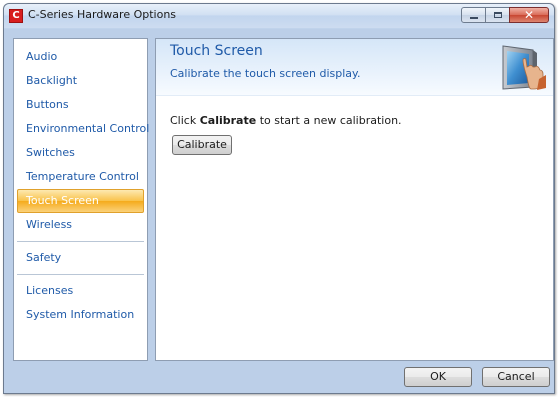 This screenshot has height=397, width=558. What do you see at coordinates (80, 315) in the screenshot?
I see `sidebar-item-system-information: System Information` at bounding box center [80, 315].